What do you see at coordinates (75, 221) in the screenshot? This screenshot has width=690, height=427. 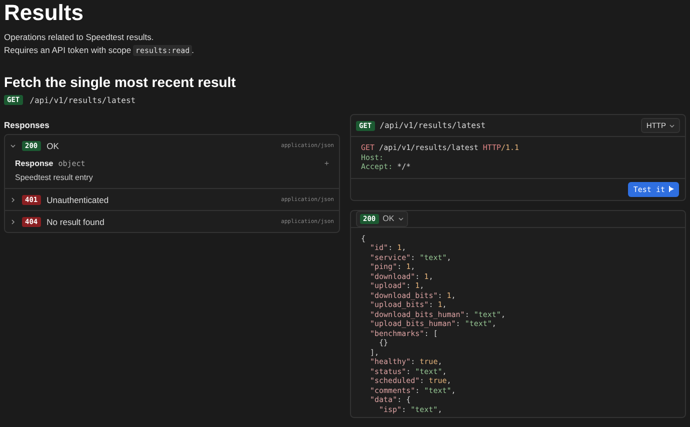 I see `response-label: No result found` at bounding box center [75, 221].